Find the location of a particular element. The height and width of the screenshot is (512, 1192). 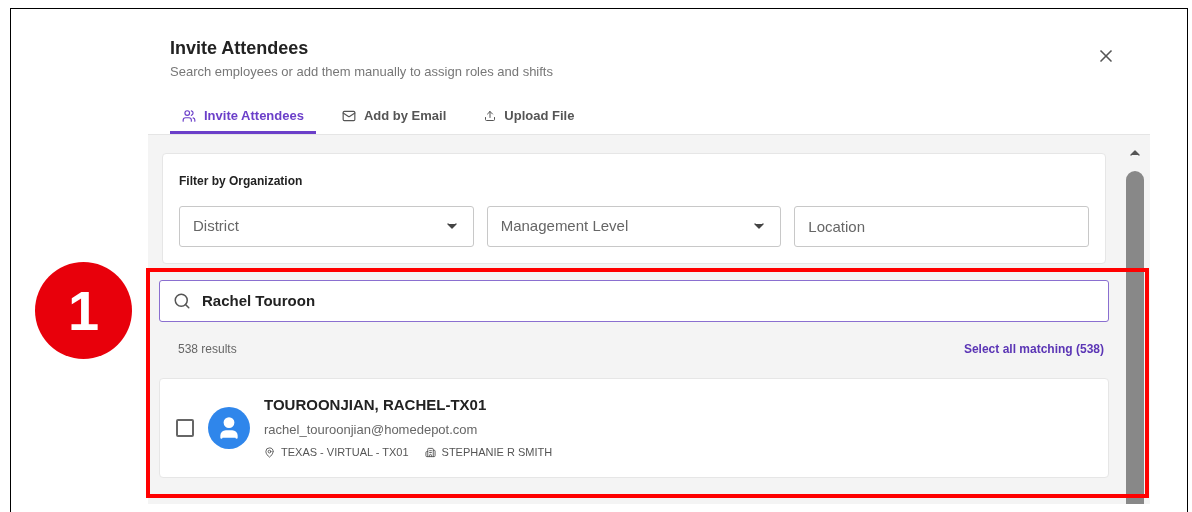

tab: Add by Email is located at coordinates (394, 117).